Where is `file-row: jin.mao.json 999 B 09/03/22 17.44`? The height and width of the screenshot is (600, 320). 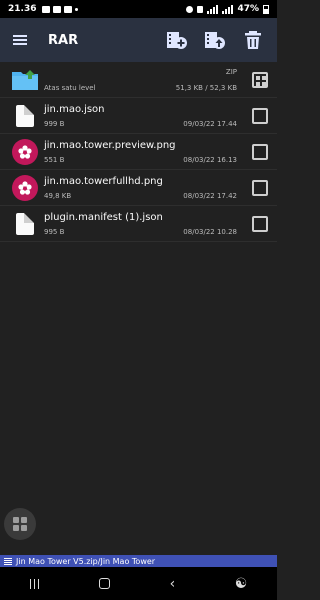
file-row: jin.mao.json 999 B 09/03/22 17.44 is located at coordinates (138, 116).